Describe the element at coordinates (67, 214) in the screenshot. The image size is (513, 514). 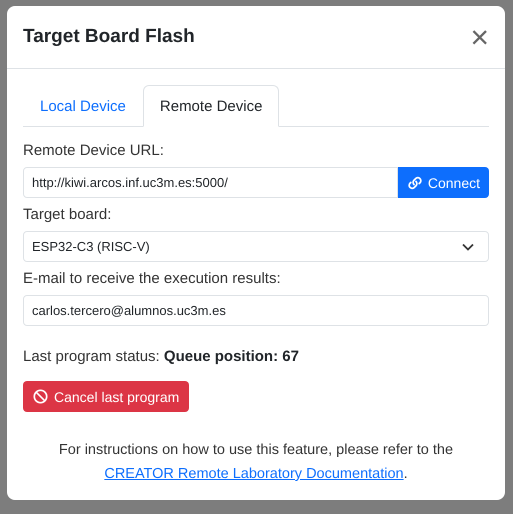
I see `field-label: Target board:` at that location.